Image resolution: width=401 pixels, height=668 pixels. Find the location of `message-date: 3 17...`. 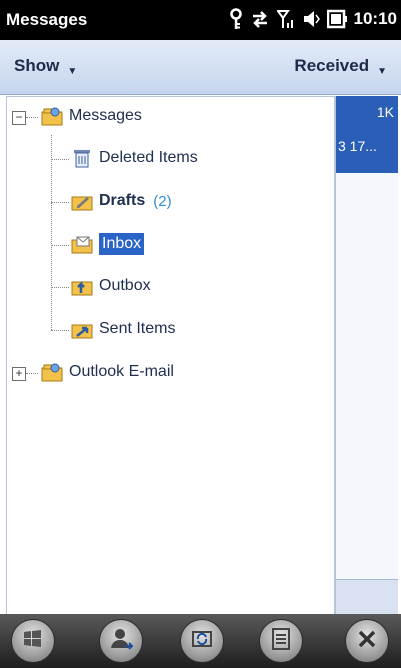

message-date: 3 17... is located at coordinates (357, 146).